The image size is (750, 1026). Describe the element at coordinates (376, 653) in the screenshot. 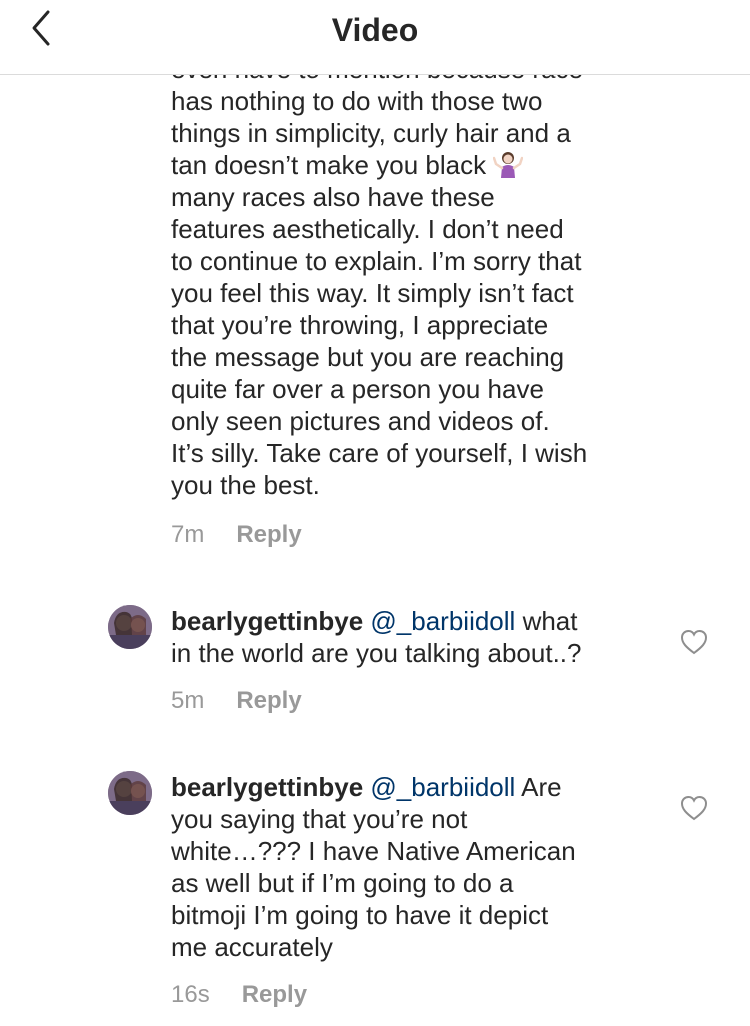

I see `comment-line: in the world are you talking about..?` at that location.